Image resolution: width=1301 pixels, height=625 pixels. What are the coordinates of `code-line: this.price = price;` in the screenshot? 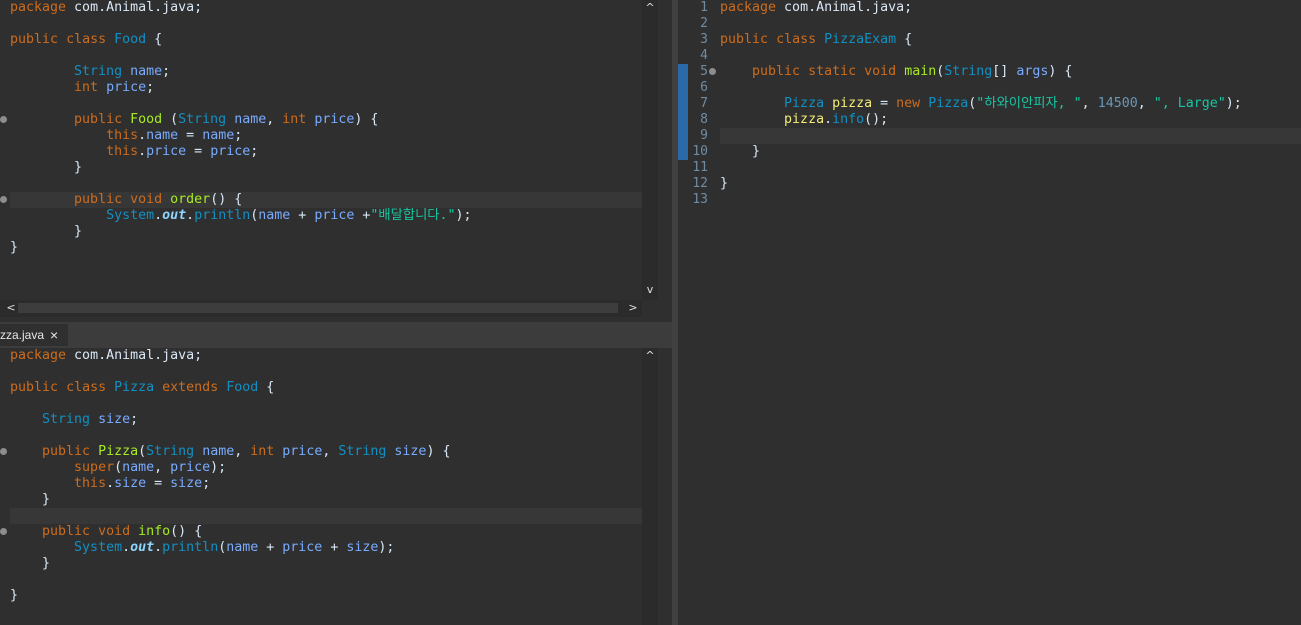 It's located at (134, 152).